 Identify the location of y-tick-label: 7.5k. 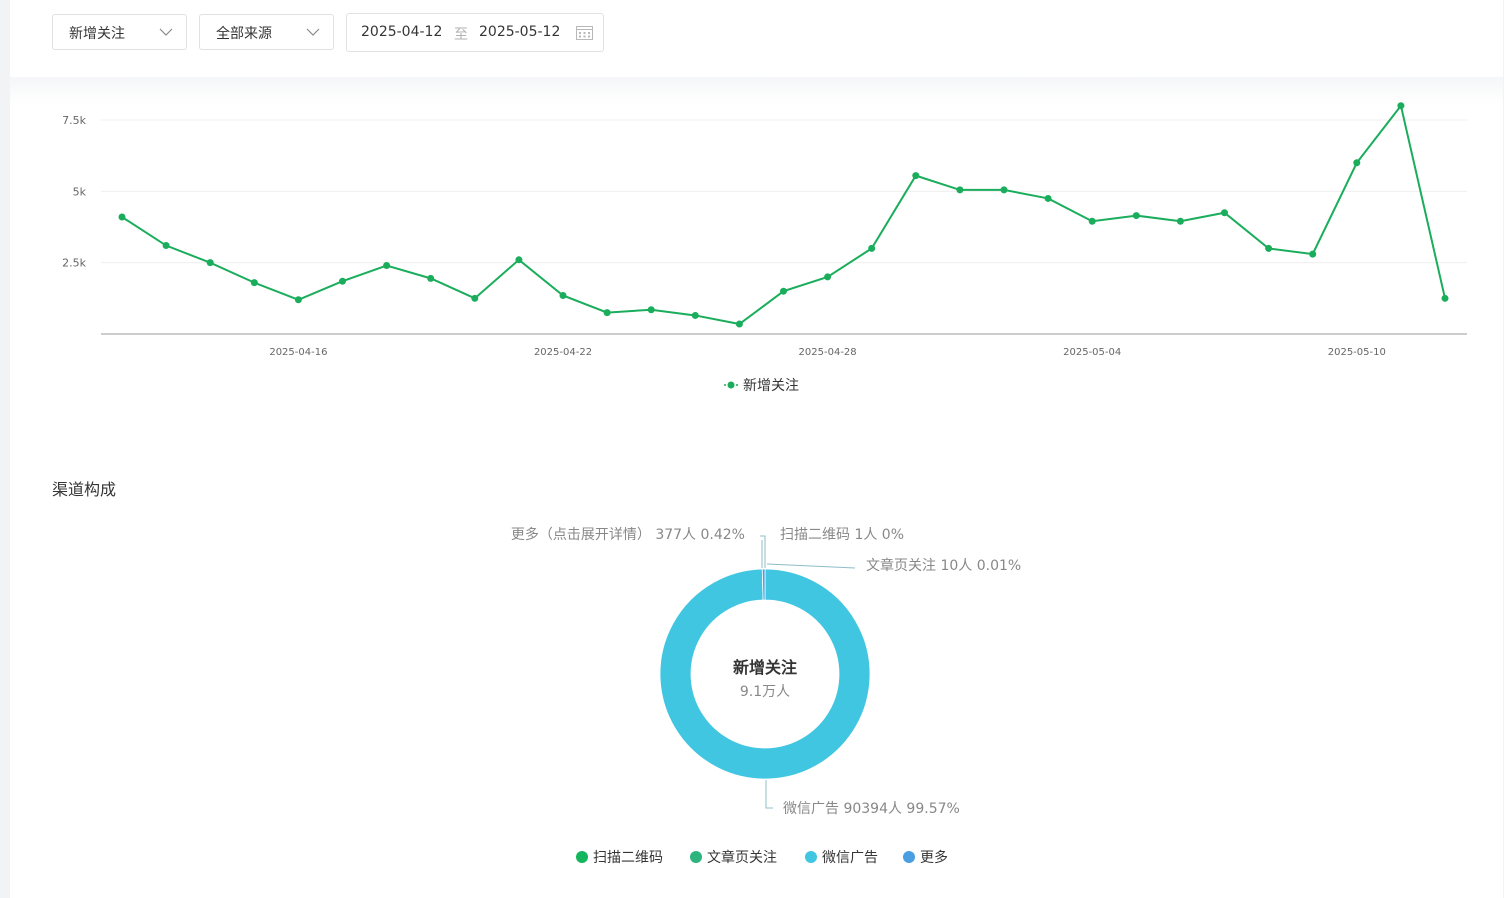
(74, 120).